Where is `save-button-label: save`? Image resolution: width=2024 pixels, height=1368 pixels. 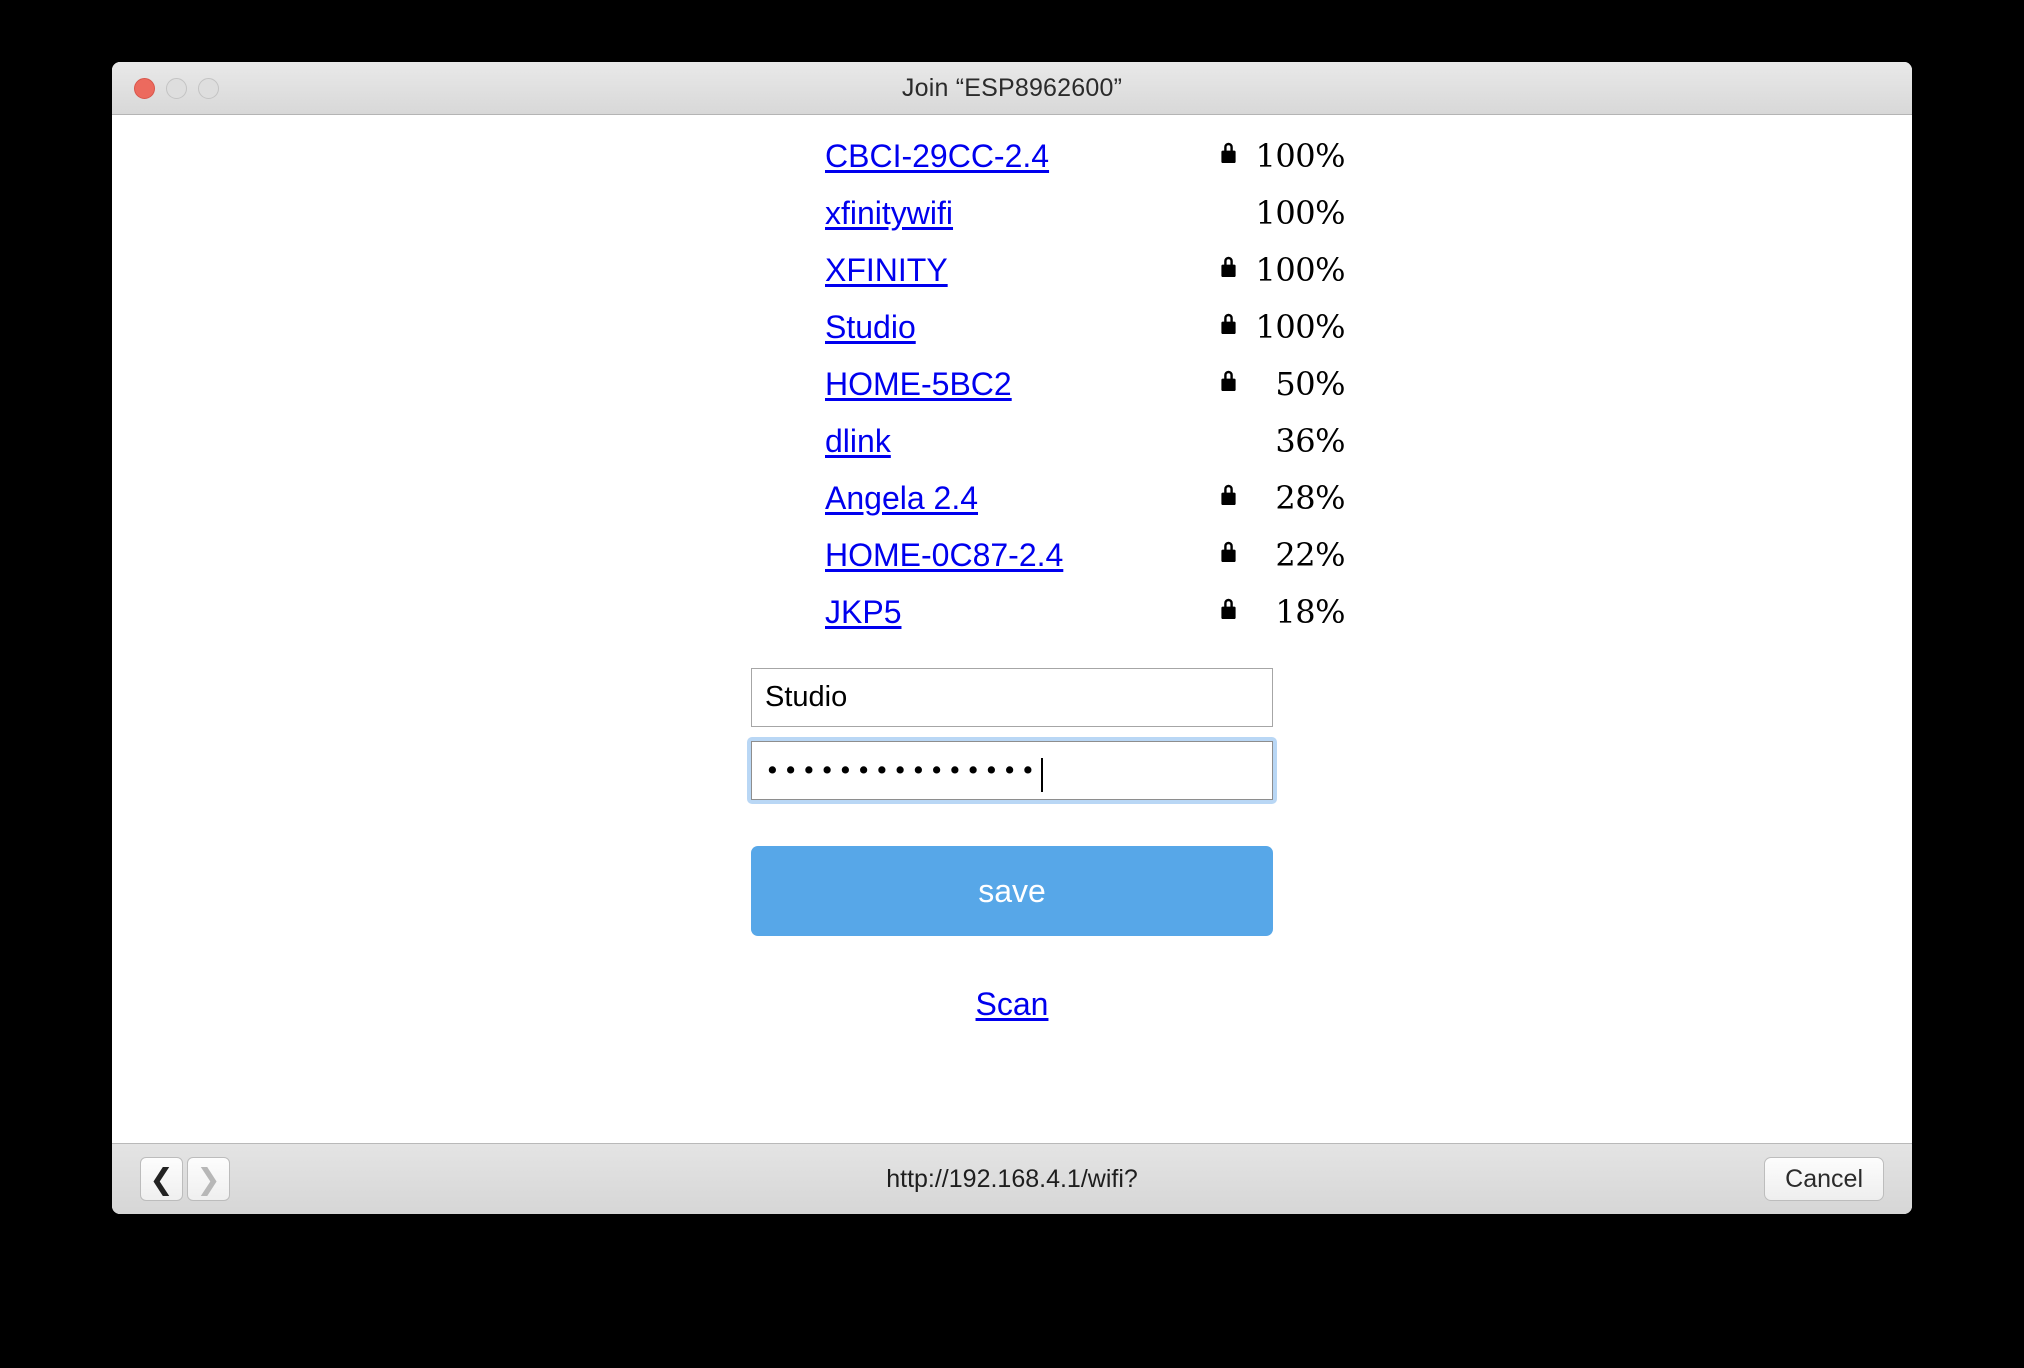
save-button-label: save is located at coordinates (1012, 890).